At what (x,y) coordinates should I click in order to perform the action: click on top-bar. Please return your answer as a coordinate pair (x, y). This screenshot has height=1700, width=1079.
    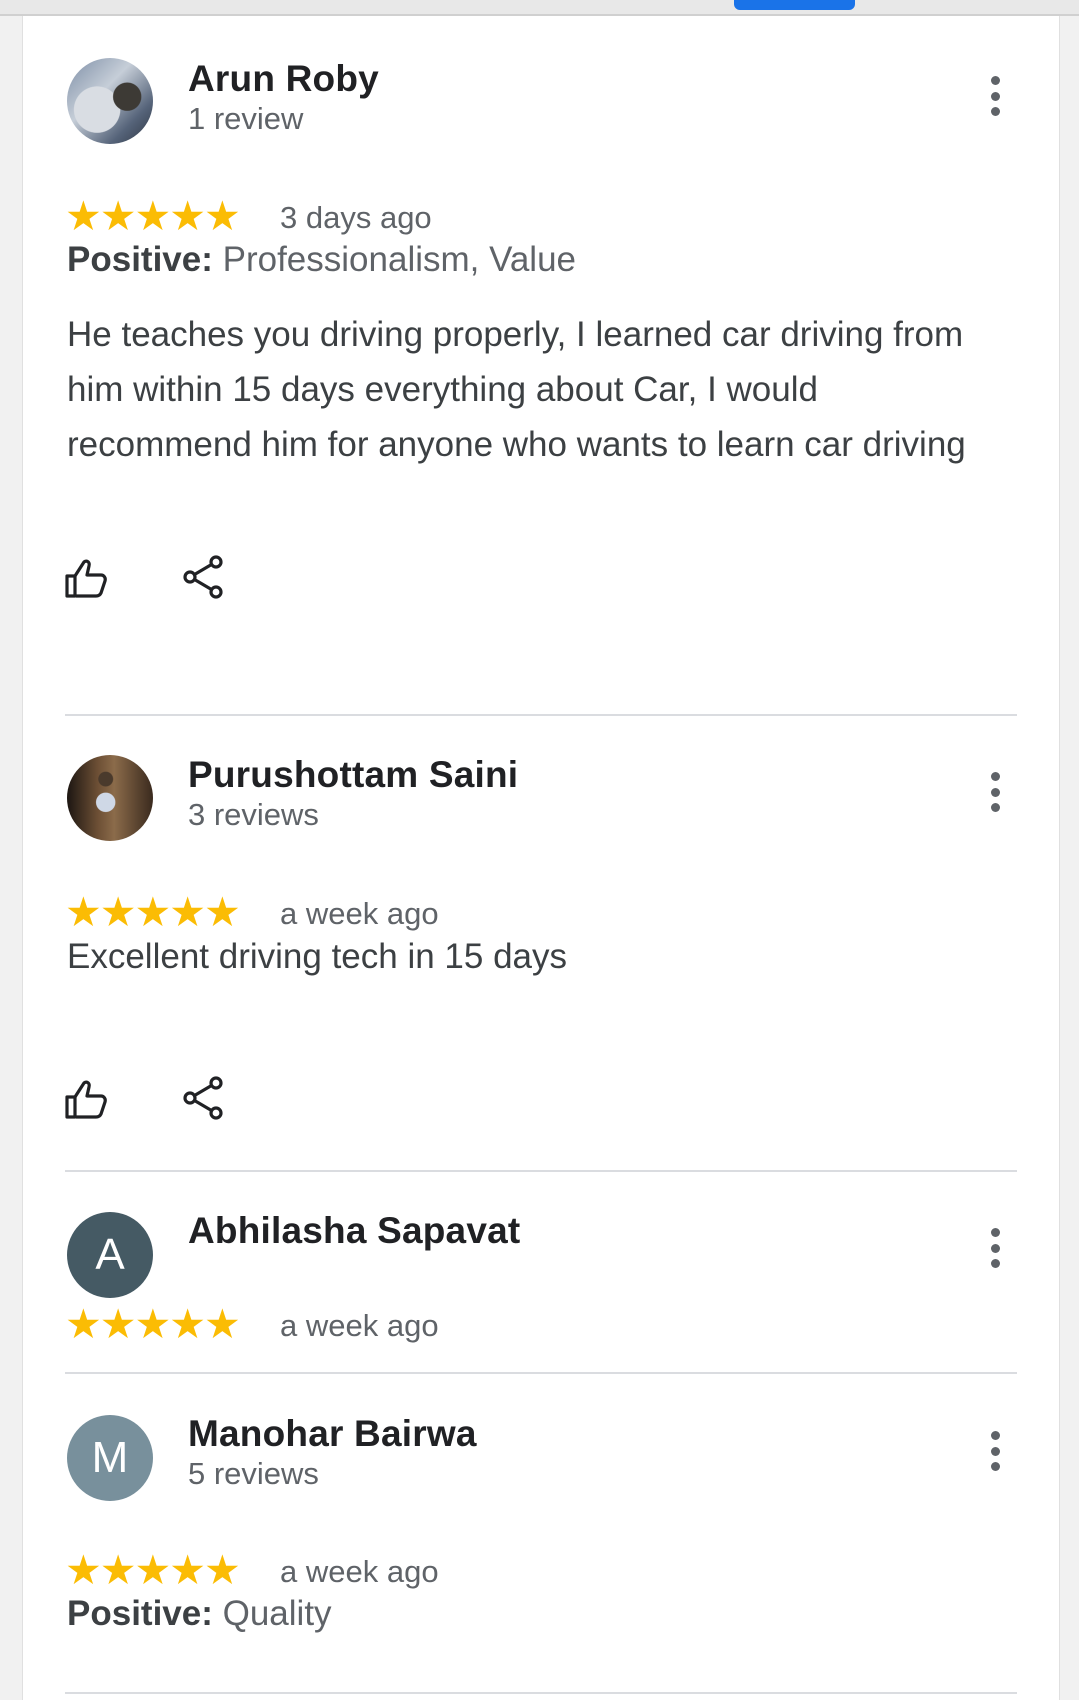
    Looking at the image, I should click on (539, 8).